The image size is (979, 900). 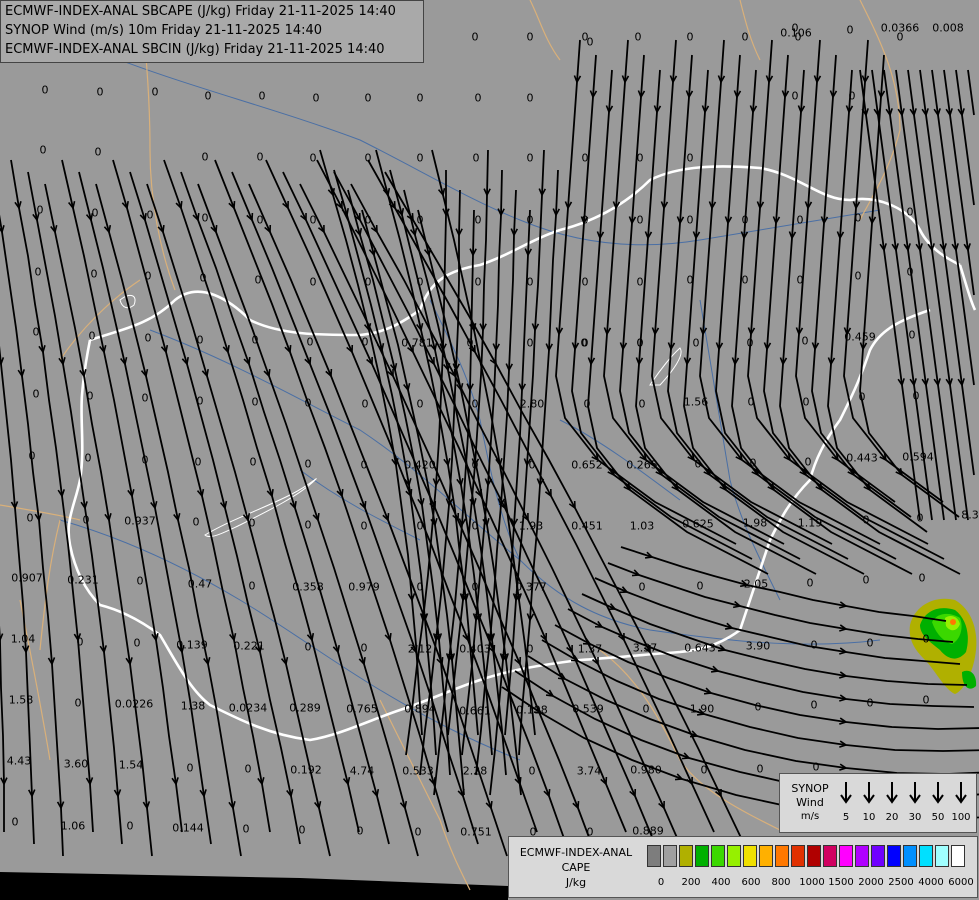 I want to click on wind-speed-label: 5, so click(x=846, y=817).